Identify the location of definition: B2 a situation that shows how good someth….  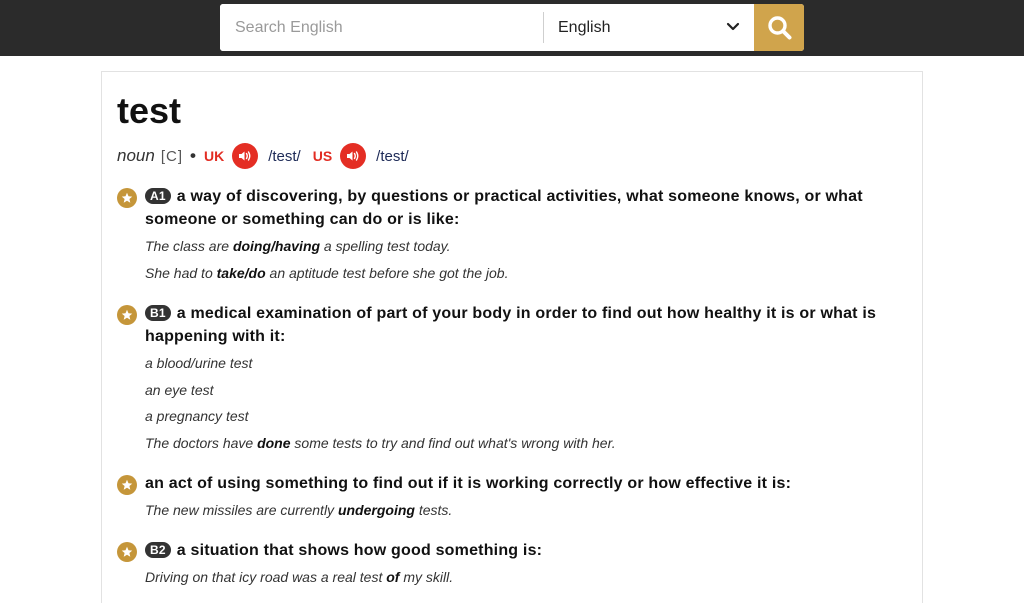
(525, 550).